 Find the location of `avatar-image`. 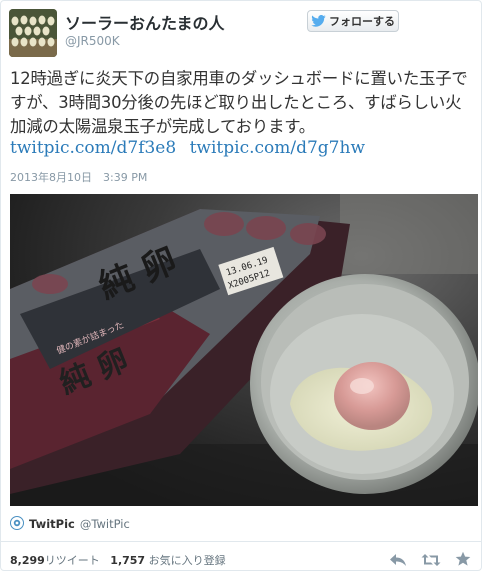

avatar-image is located at coordinates (33, 33).